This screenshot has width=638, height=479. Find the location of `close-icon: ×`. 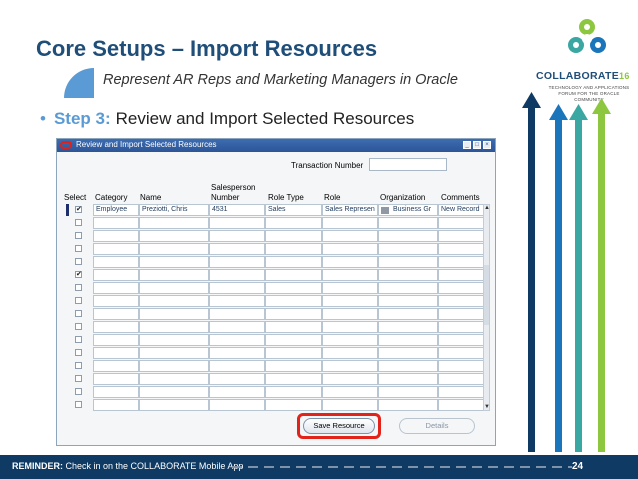

close-icon: × is located at coordinates (487, 145).